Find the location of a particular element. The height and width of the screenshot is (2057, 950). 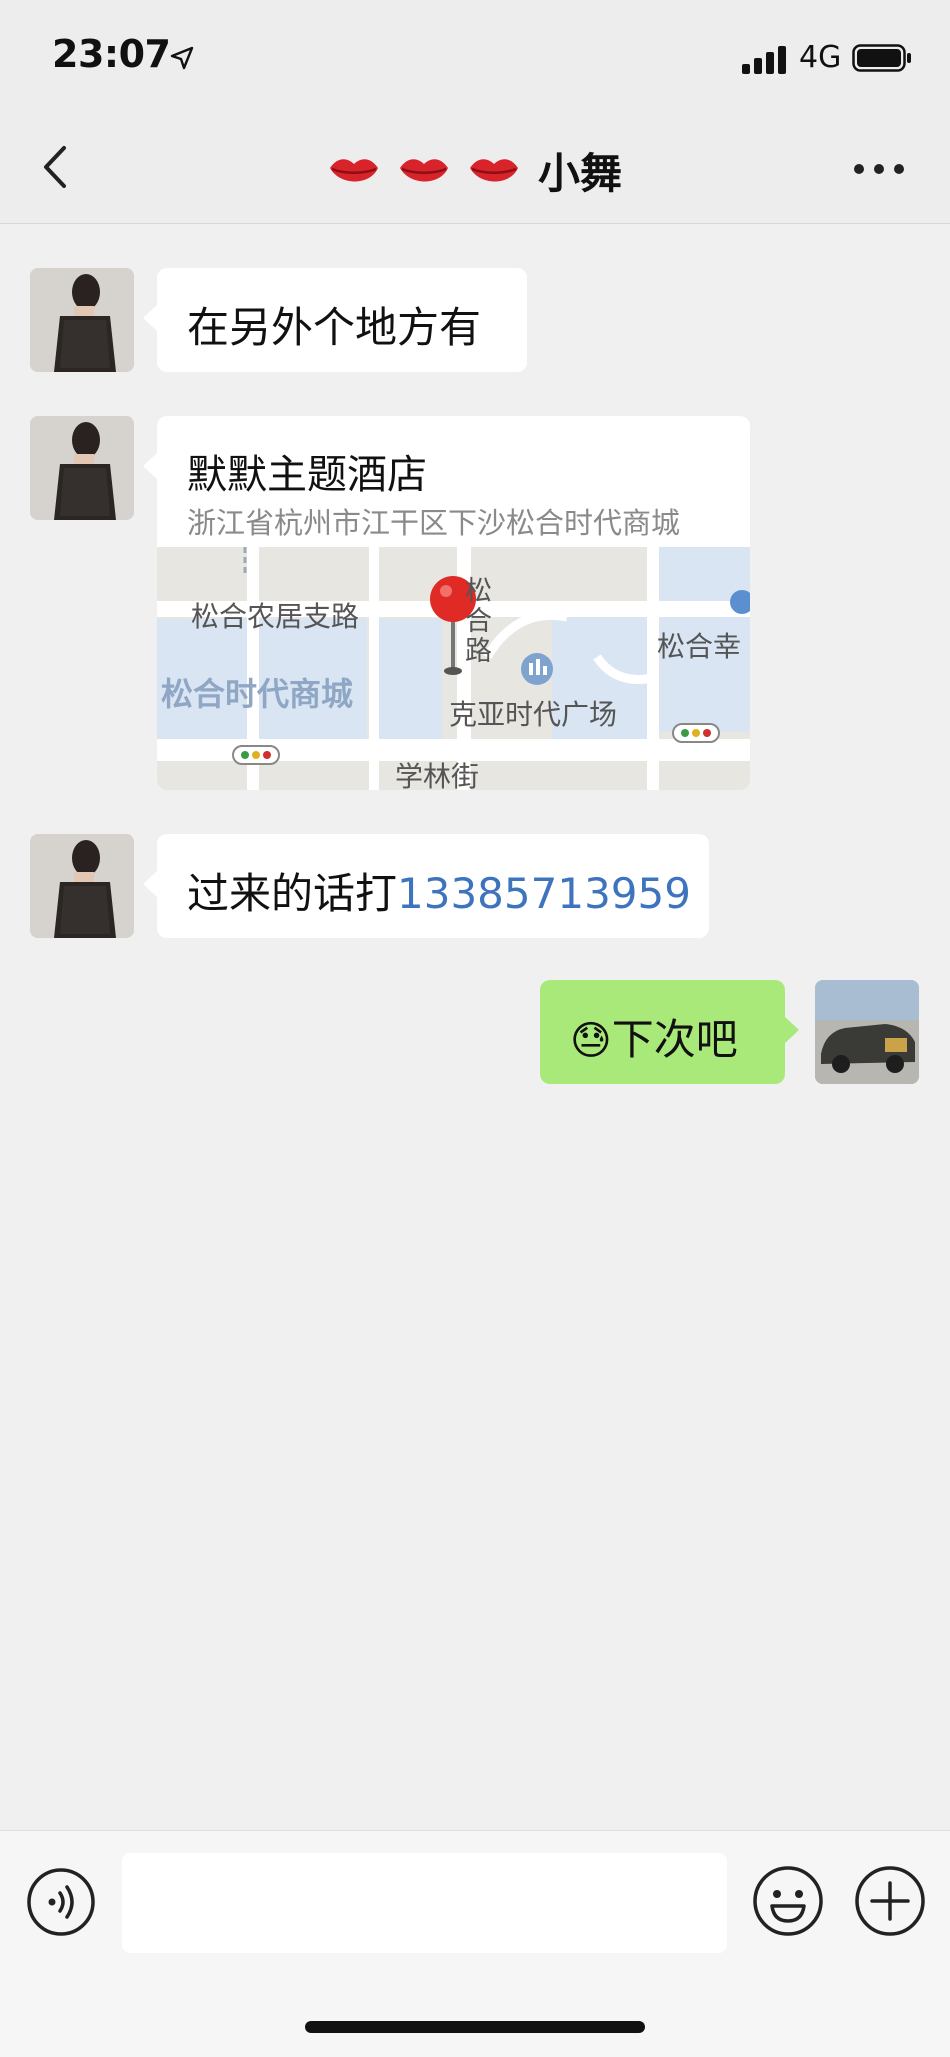

map-label: 松合路 is located at coordinates (478, 621).